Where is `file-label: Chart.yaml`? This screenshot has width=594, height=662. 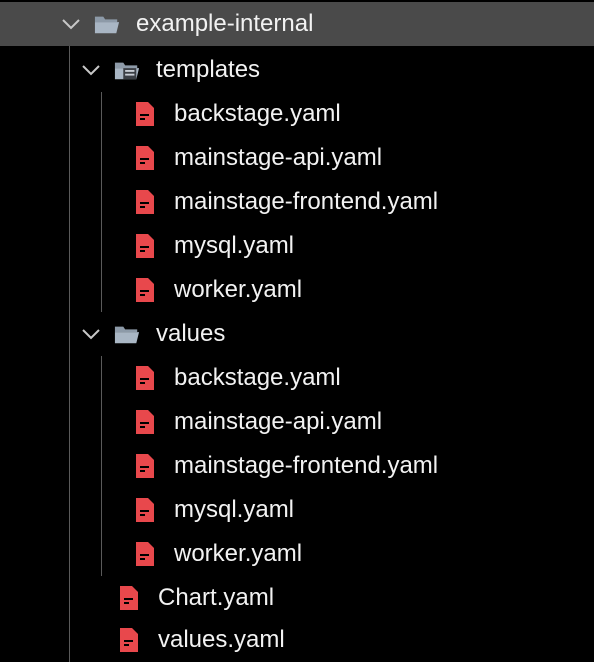 file-label: Chart.yaml is located at coordinates (216, 597).